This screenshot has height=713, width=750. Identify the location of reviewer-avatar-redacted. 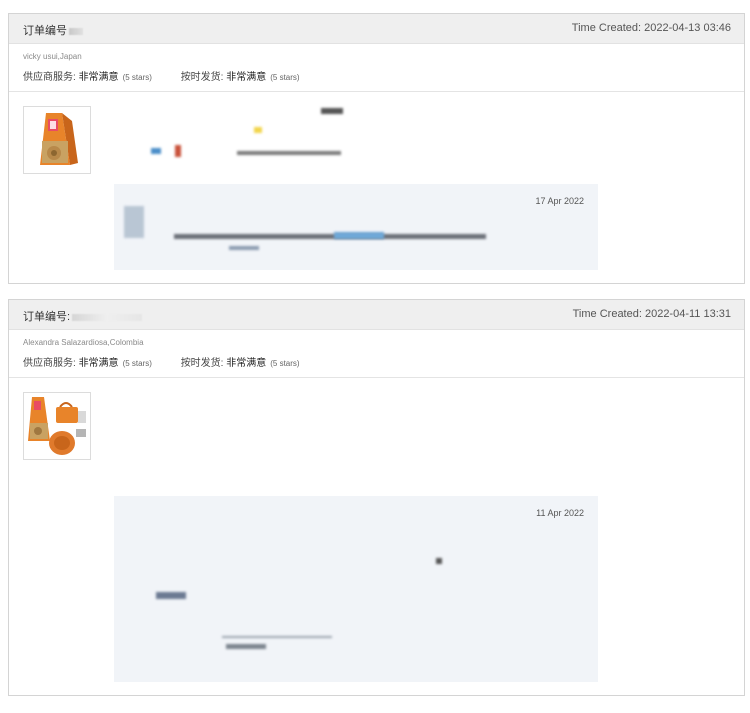
(134, 222).